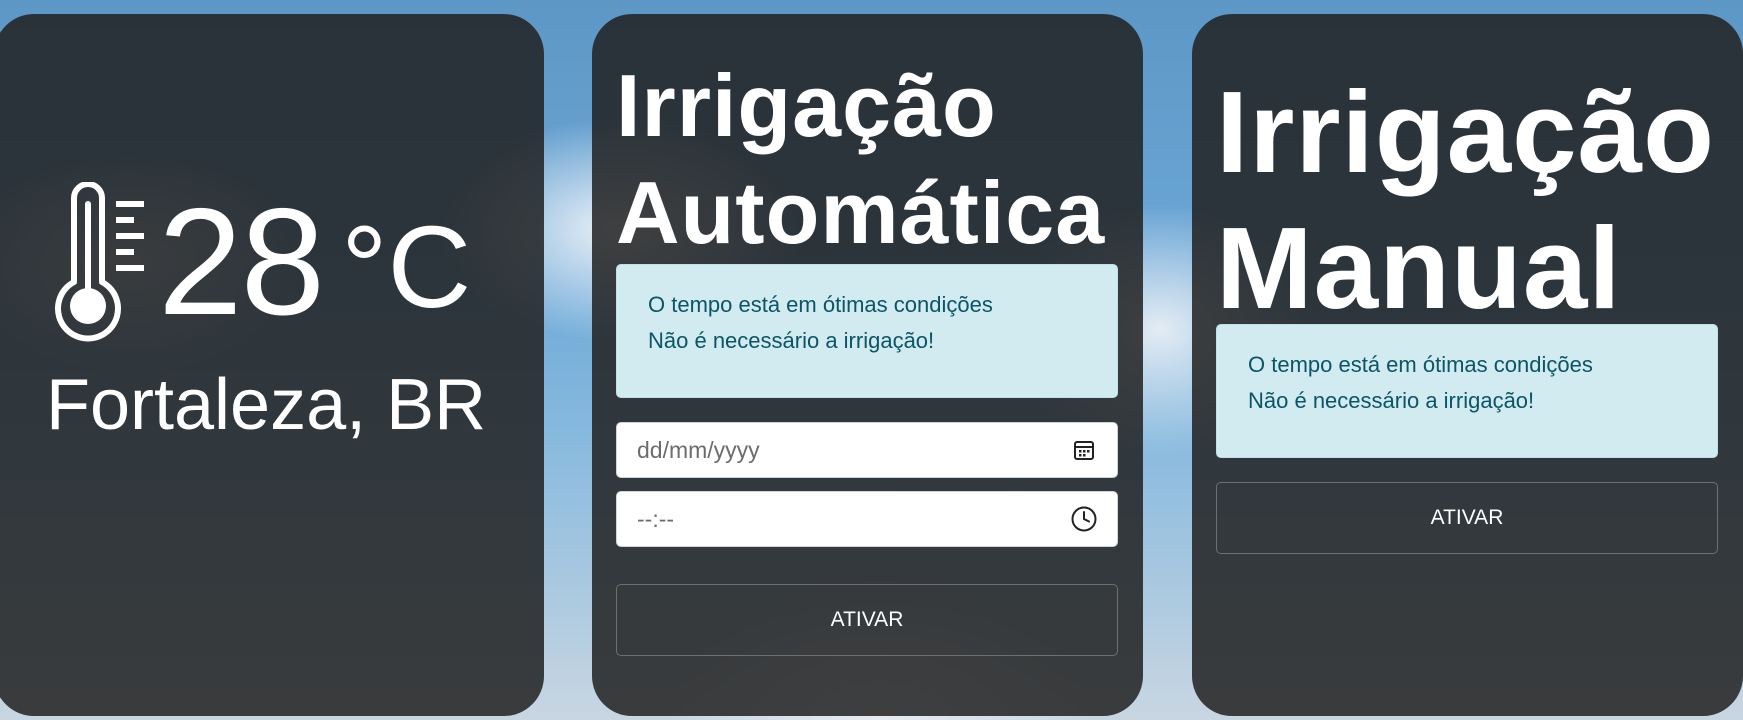  I want to click on clock-icon, so click(1084, 519).